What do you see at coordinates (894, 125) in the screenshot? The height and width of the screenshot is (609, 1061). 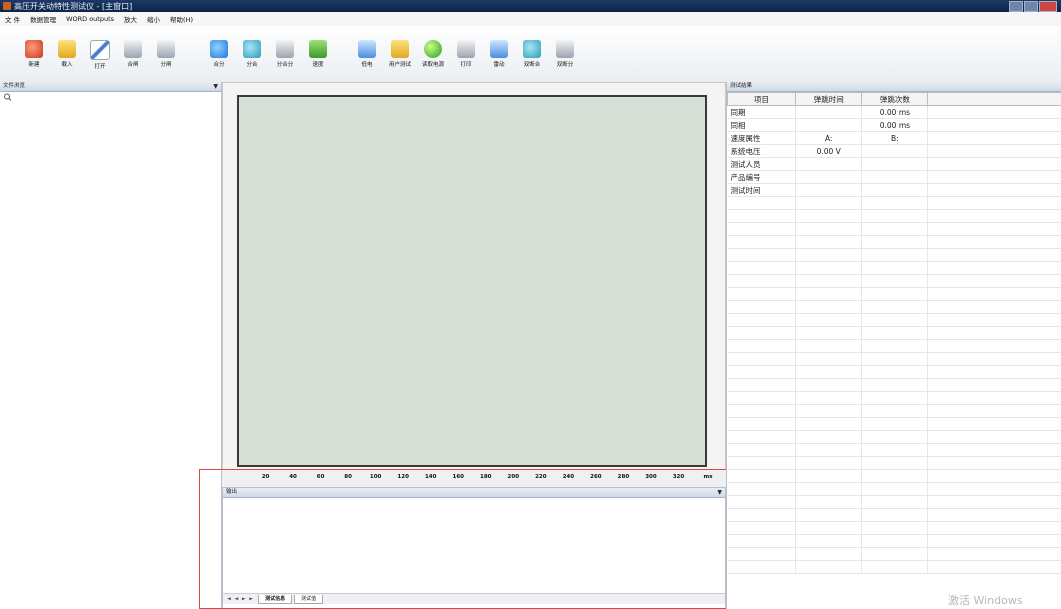 I see `table-row: 同相 0.00 ms` at bounding box center [894, 125].